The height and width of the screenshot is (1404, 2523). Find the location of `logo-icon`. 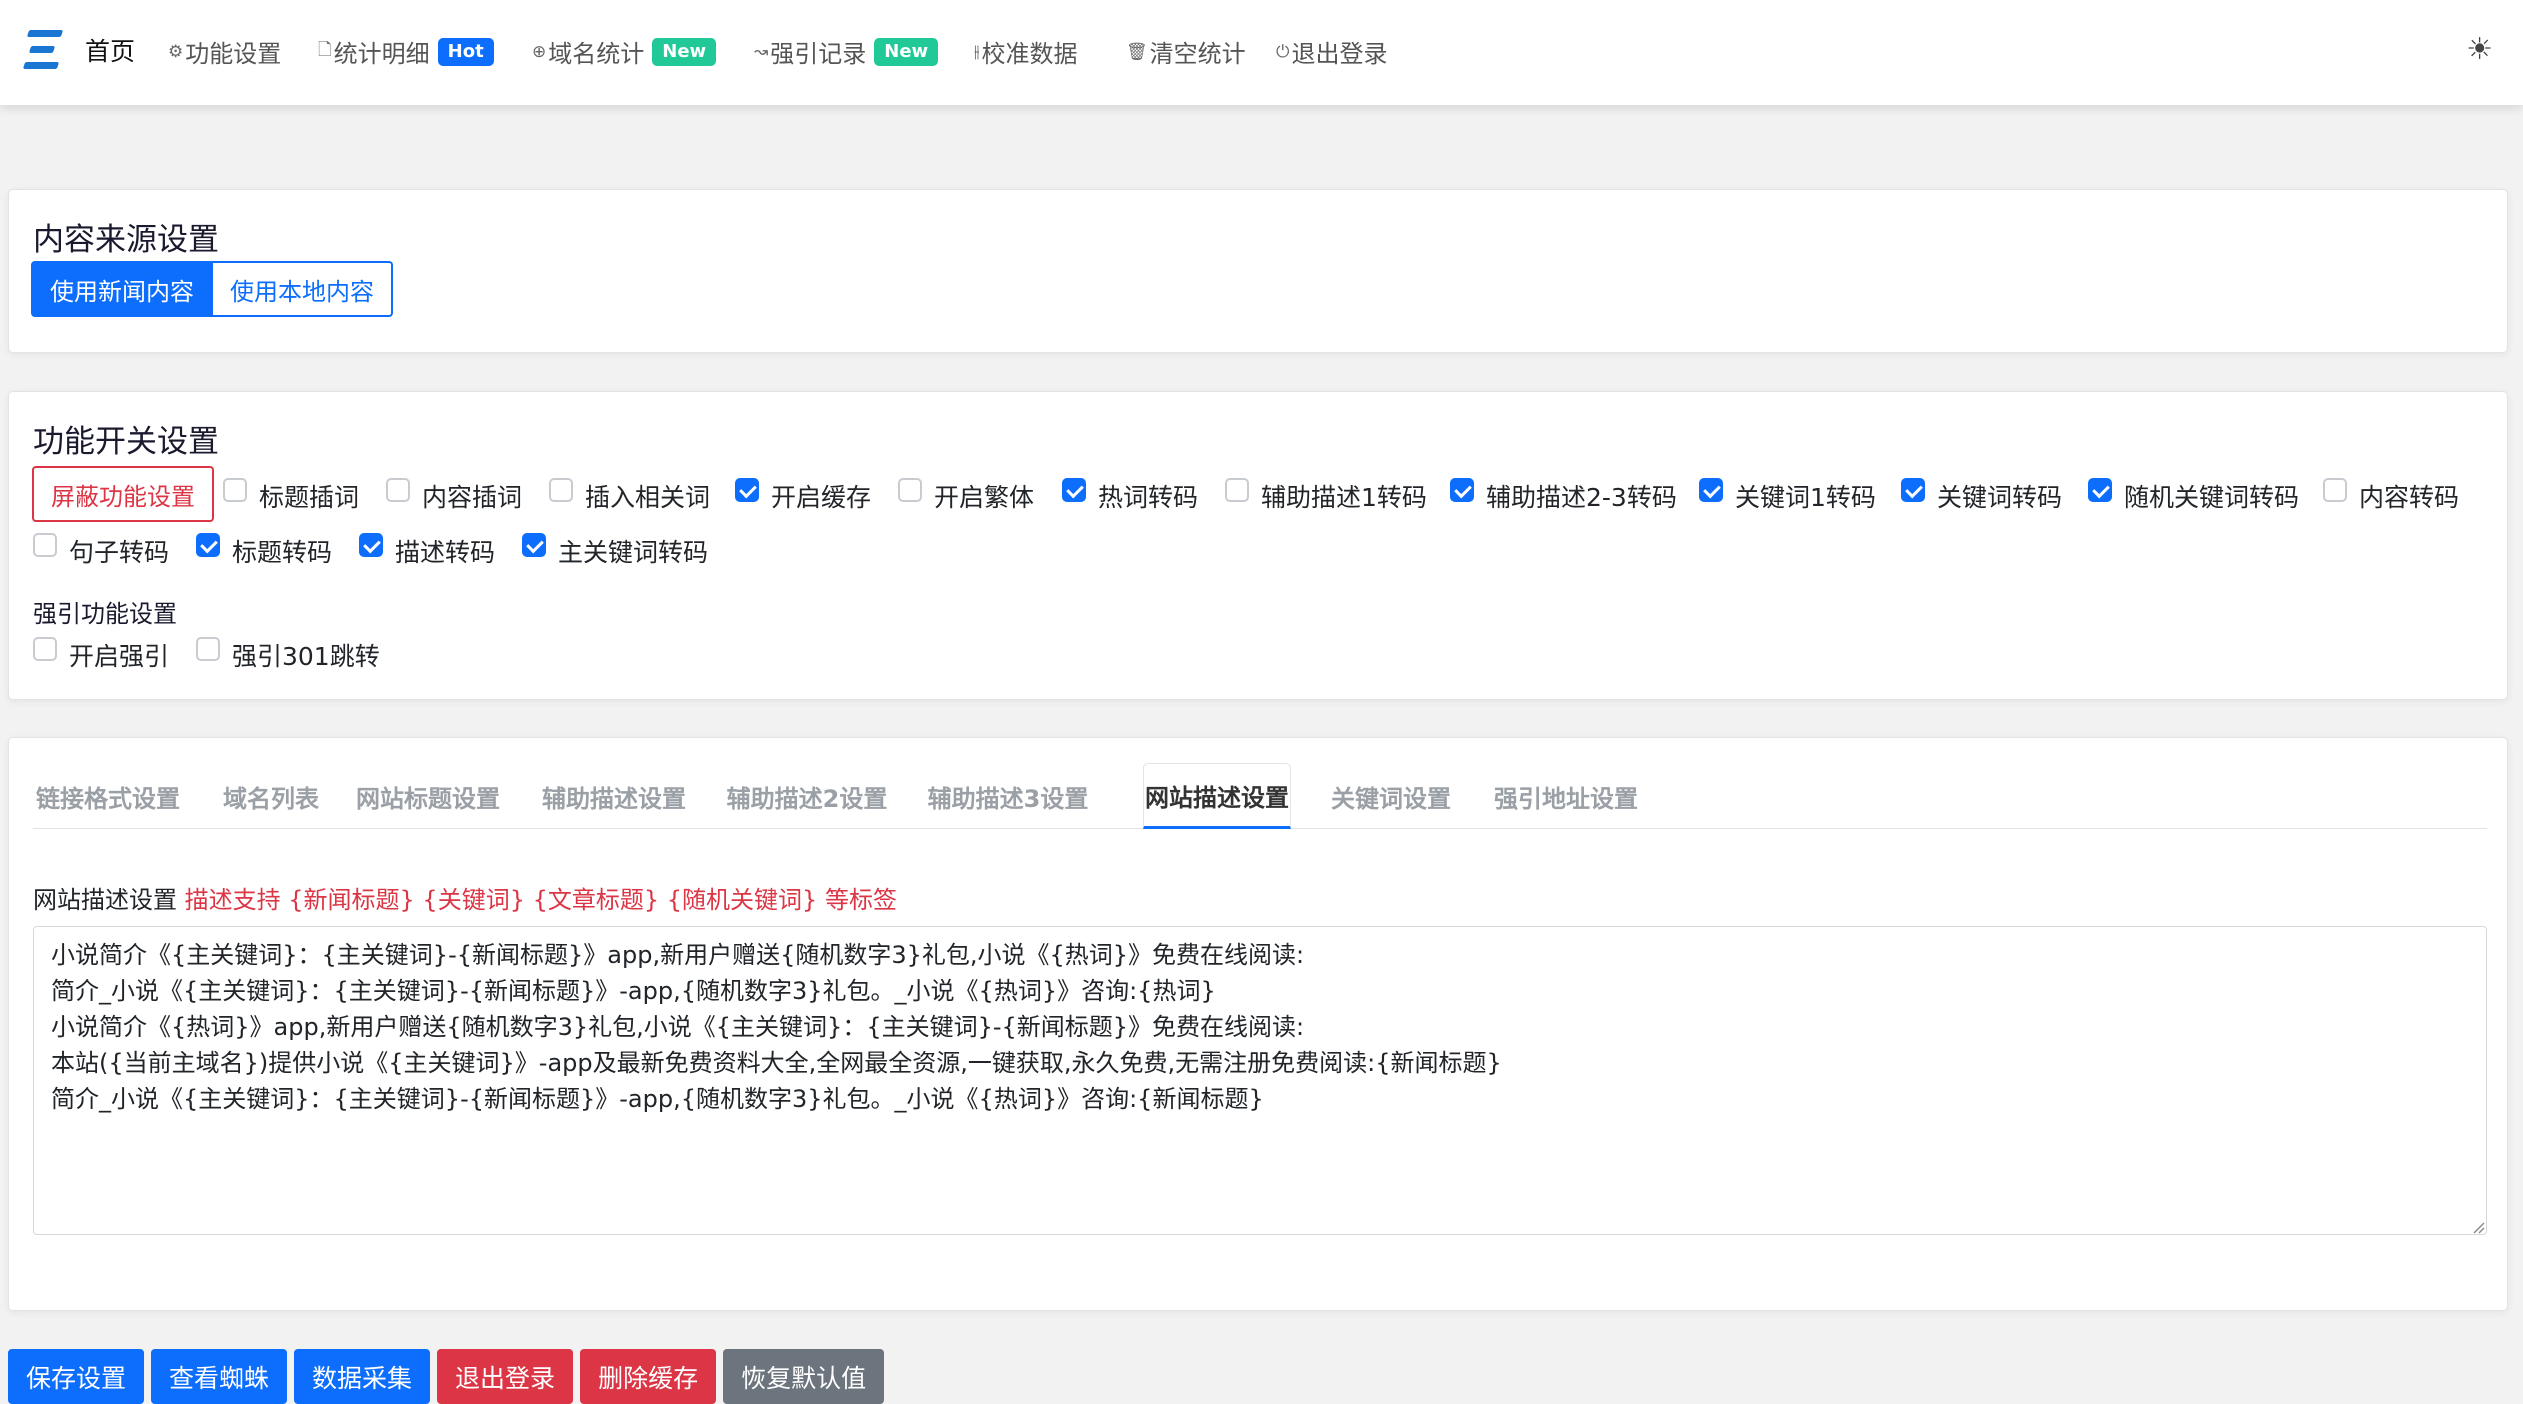

logo-icon is located at coordinates (43, 50).